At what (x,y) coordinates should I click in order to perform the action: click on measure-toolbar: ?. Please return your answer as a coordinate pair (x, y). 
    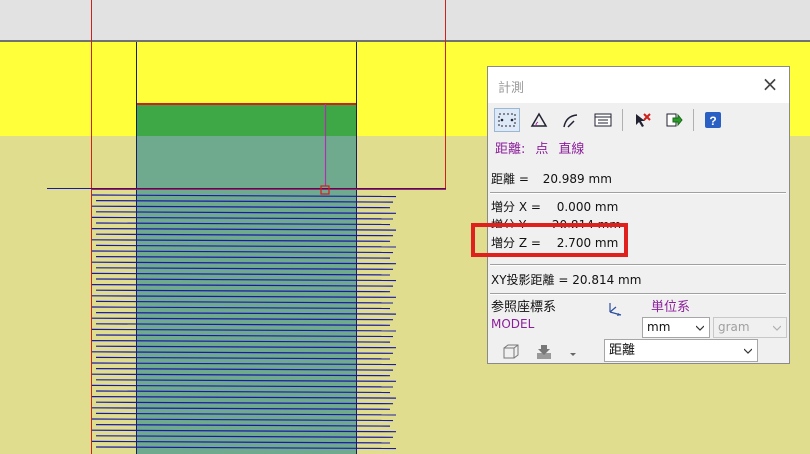
    Looking at the image, I should click on (613, 120).